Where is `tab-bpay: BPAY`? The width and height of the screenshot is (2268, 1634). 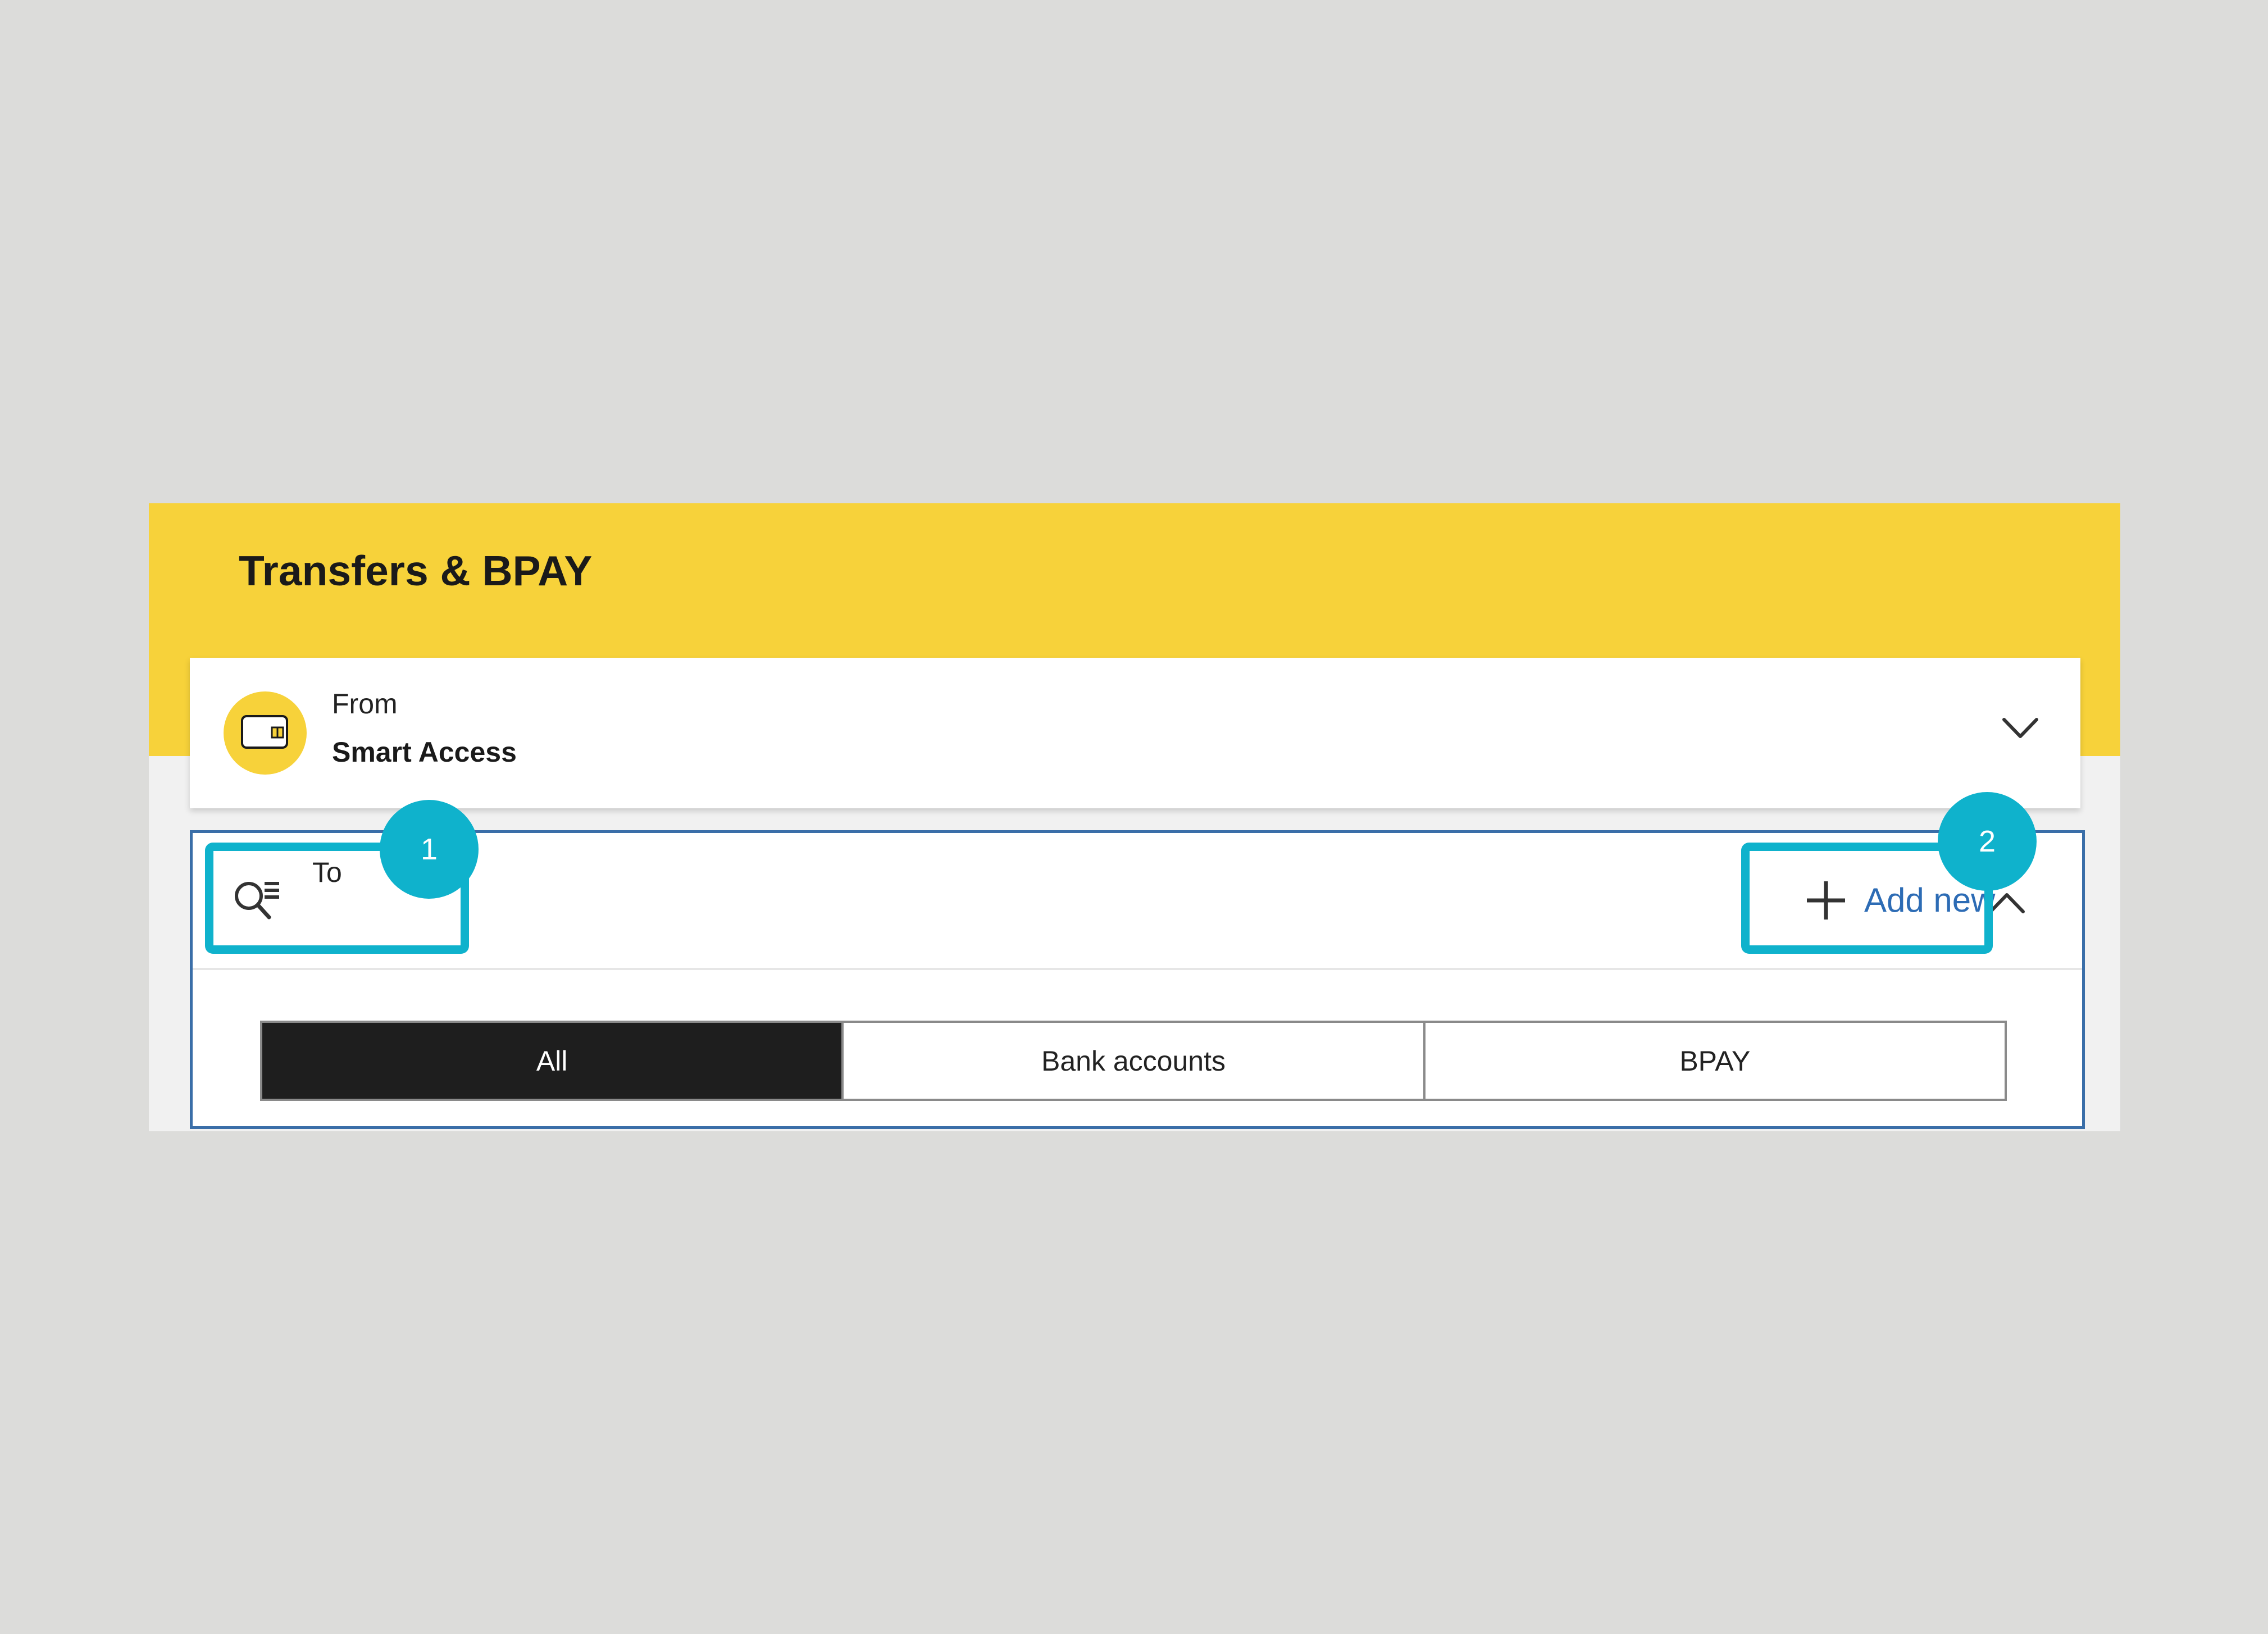 tab-bpay: BPAY is located at coordinates (1715, 1061).